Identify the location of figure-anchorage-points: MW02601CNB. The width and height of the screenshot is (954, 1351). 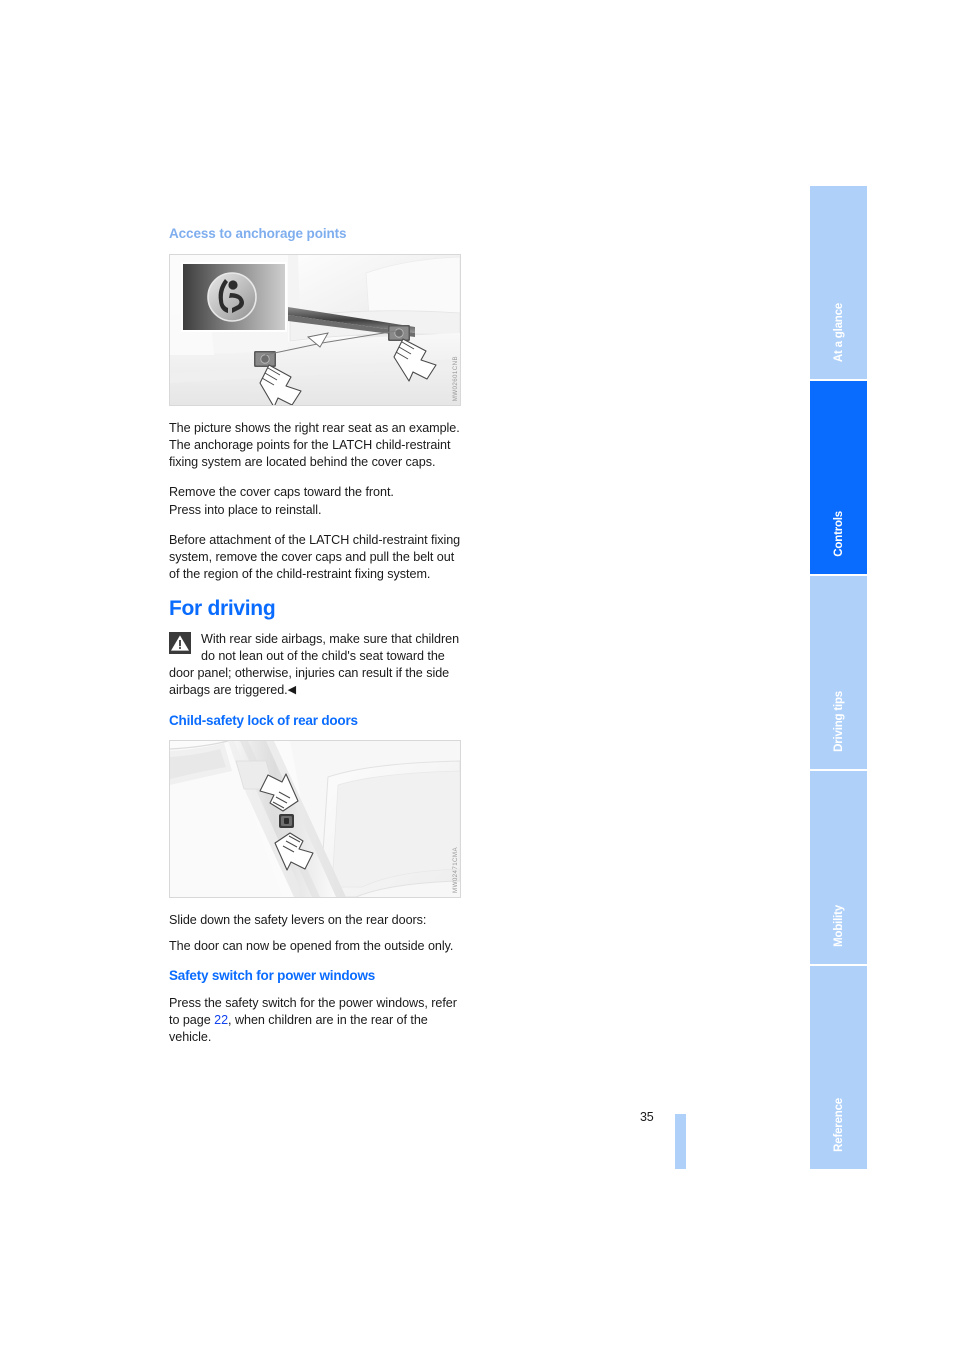
(315, 330).